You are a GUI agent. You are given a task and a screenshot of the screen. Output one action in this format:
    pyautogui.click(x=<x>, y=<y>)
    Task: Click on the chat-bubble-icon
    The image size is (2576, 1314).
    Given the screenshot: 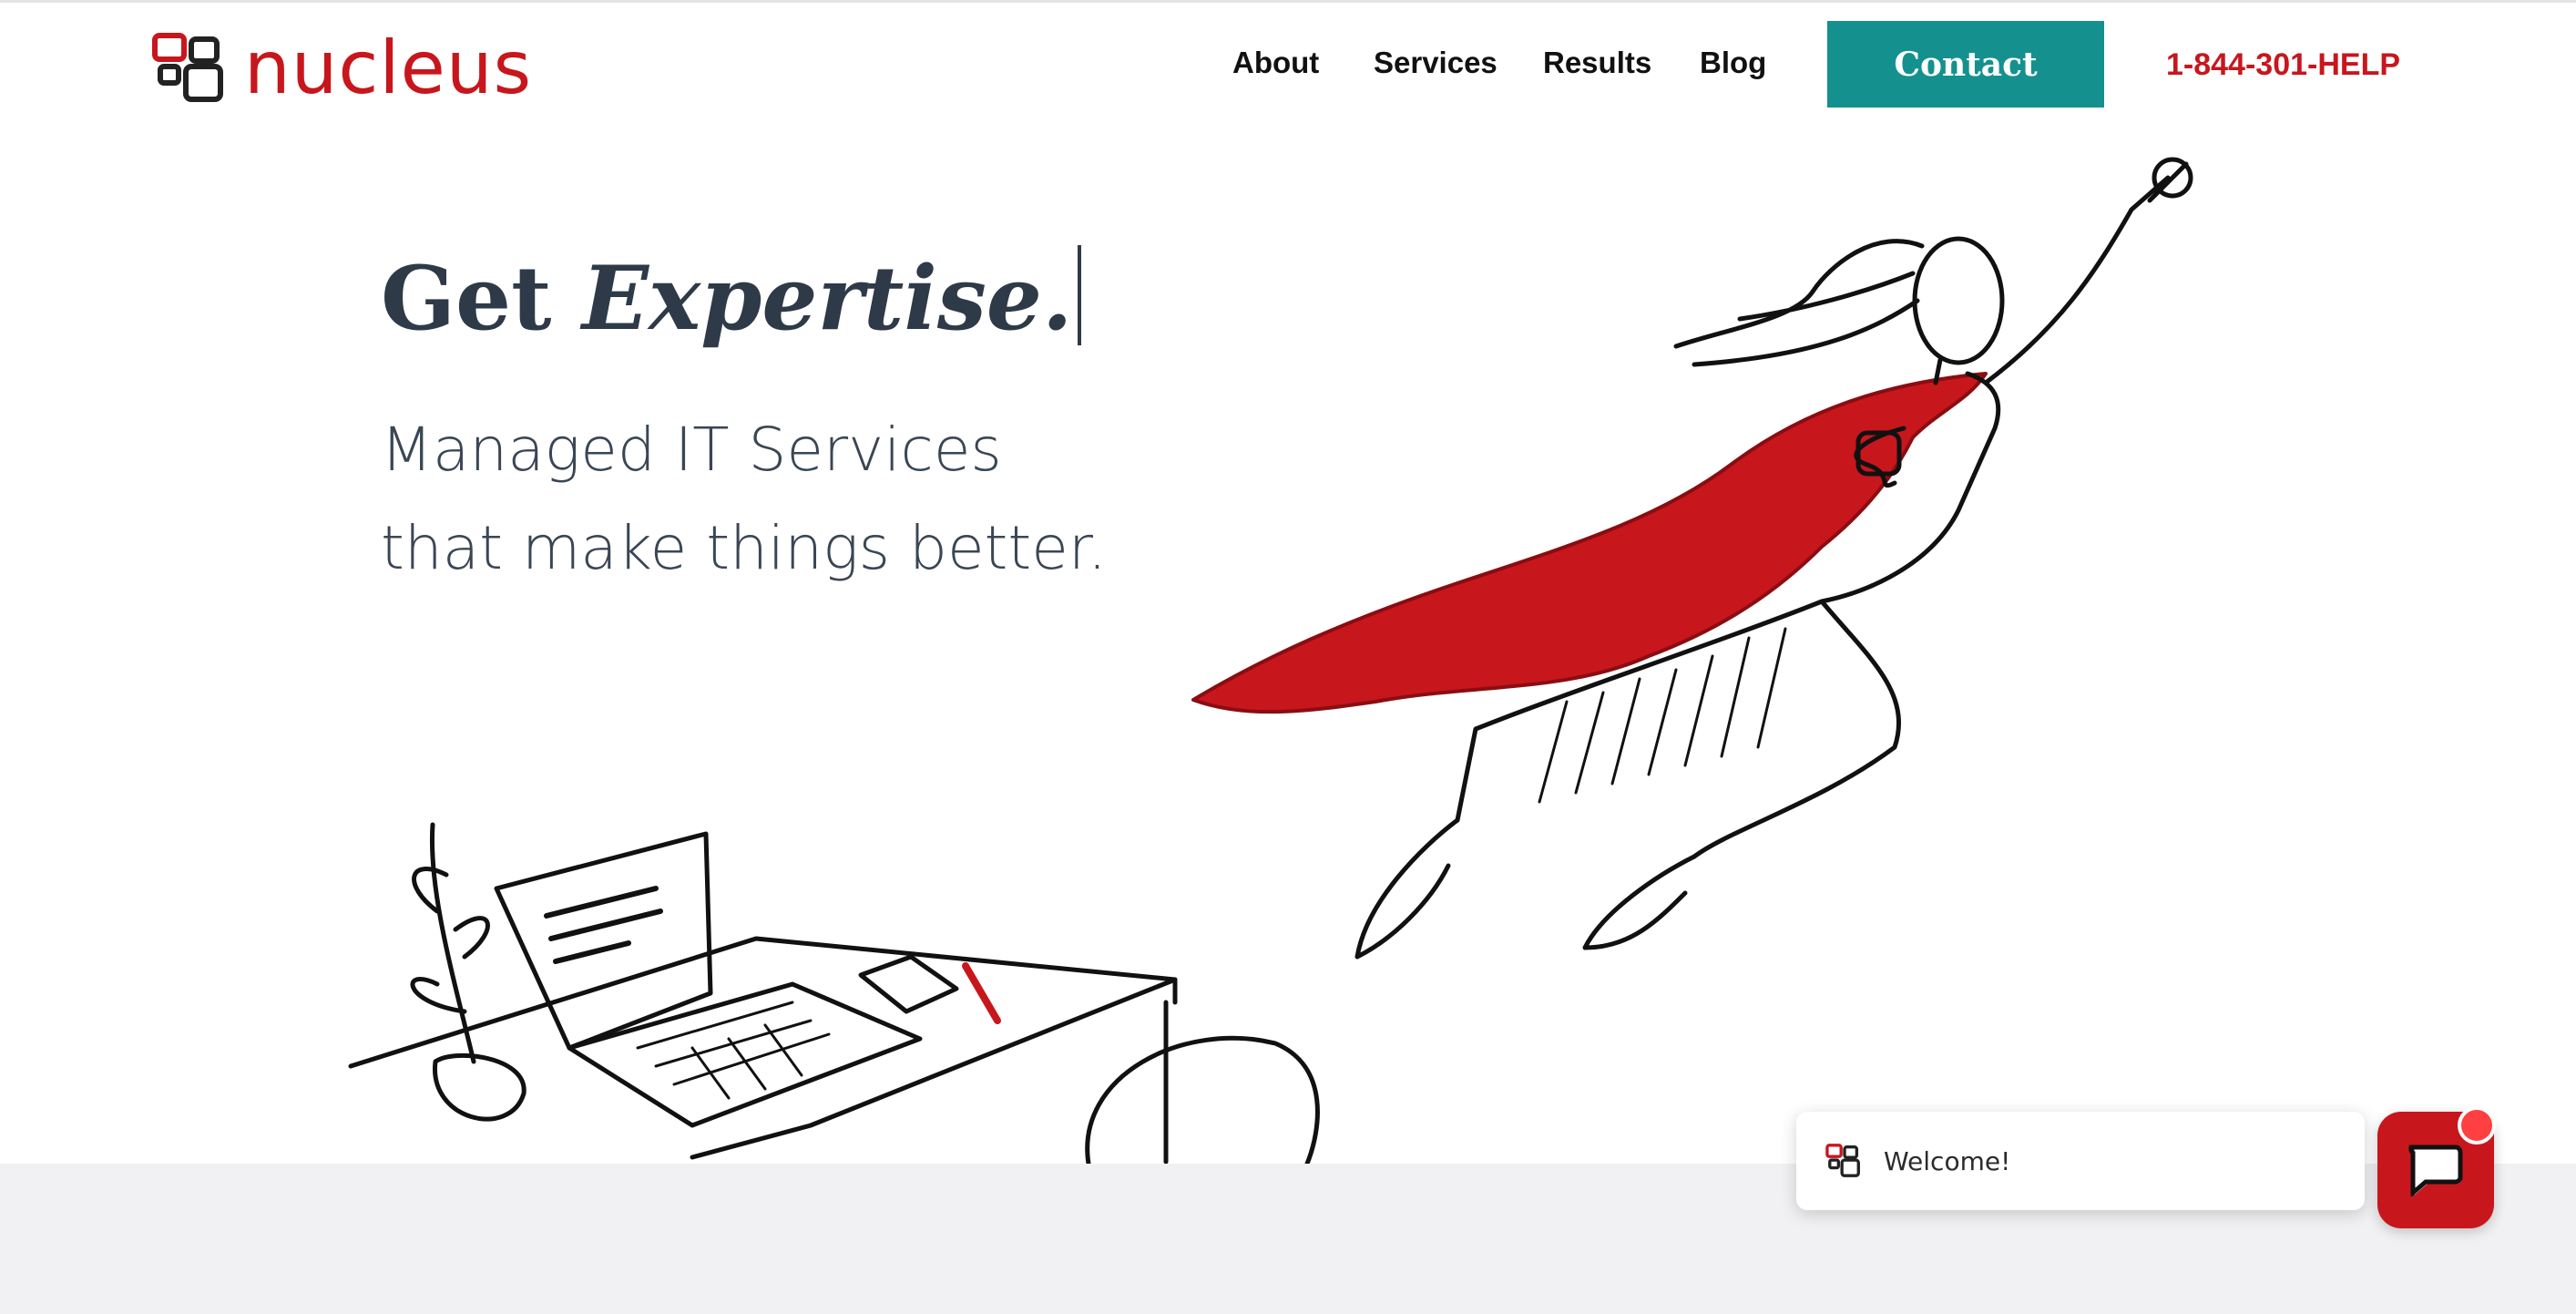 What is the action you would take?
    pyautogui.click(x=2435, y=1170)
    